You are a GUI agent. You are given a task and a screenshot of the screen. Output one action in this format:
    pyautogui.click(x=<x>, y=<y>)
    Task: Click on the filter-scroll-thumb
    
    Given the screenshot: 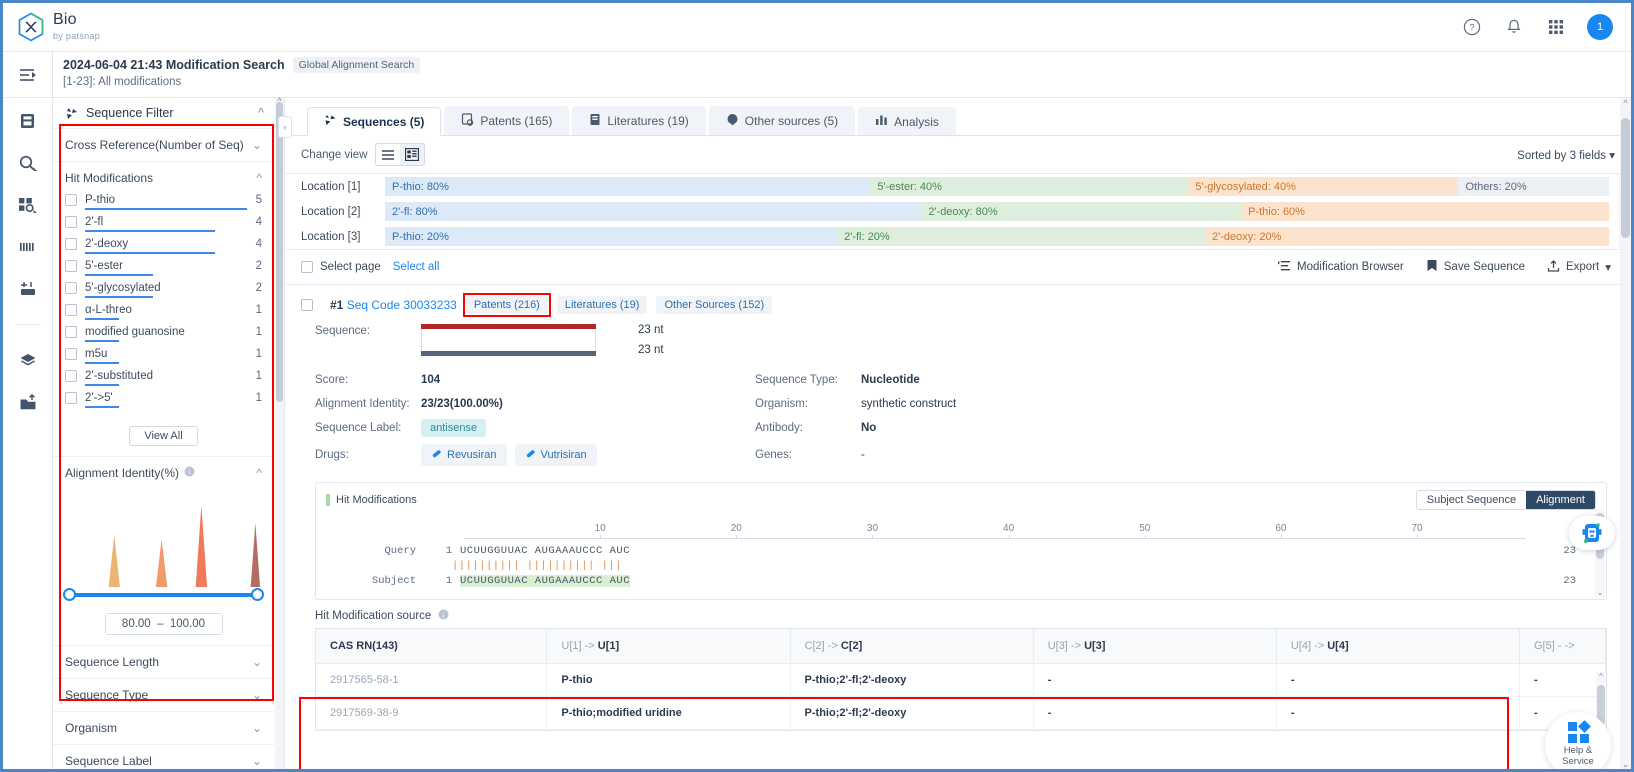 What is the action you would take?
    pyautogui.click(x=279, y=252)
    